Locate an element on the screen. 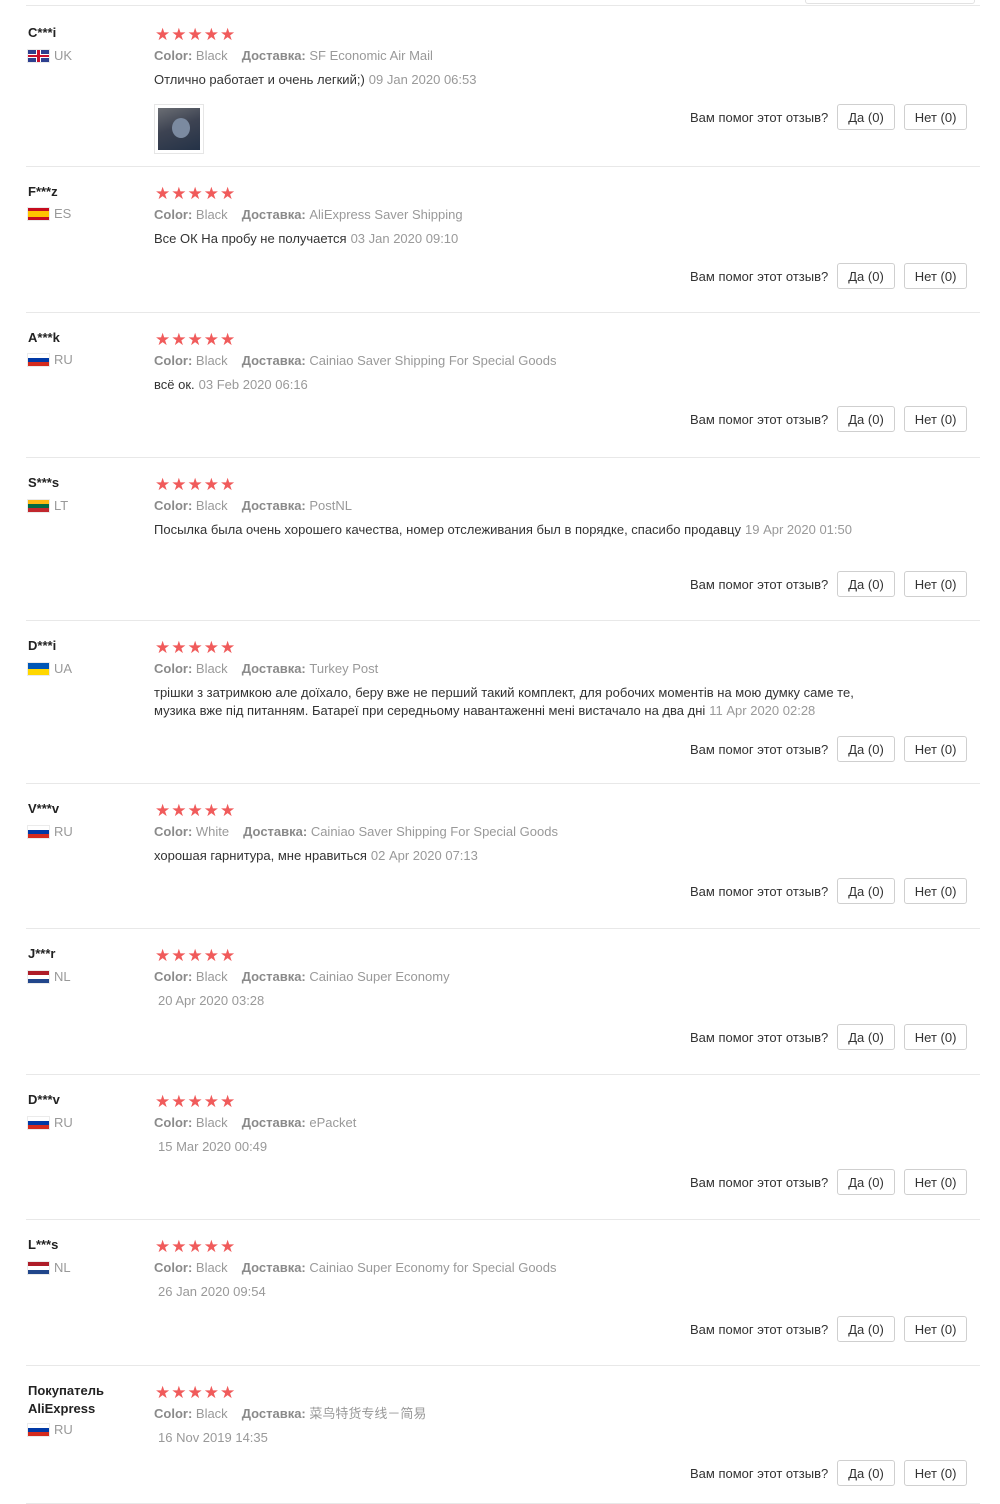  review-date: 16 Nov 2019 14:35 is located at coordinates (213, 1437).